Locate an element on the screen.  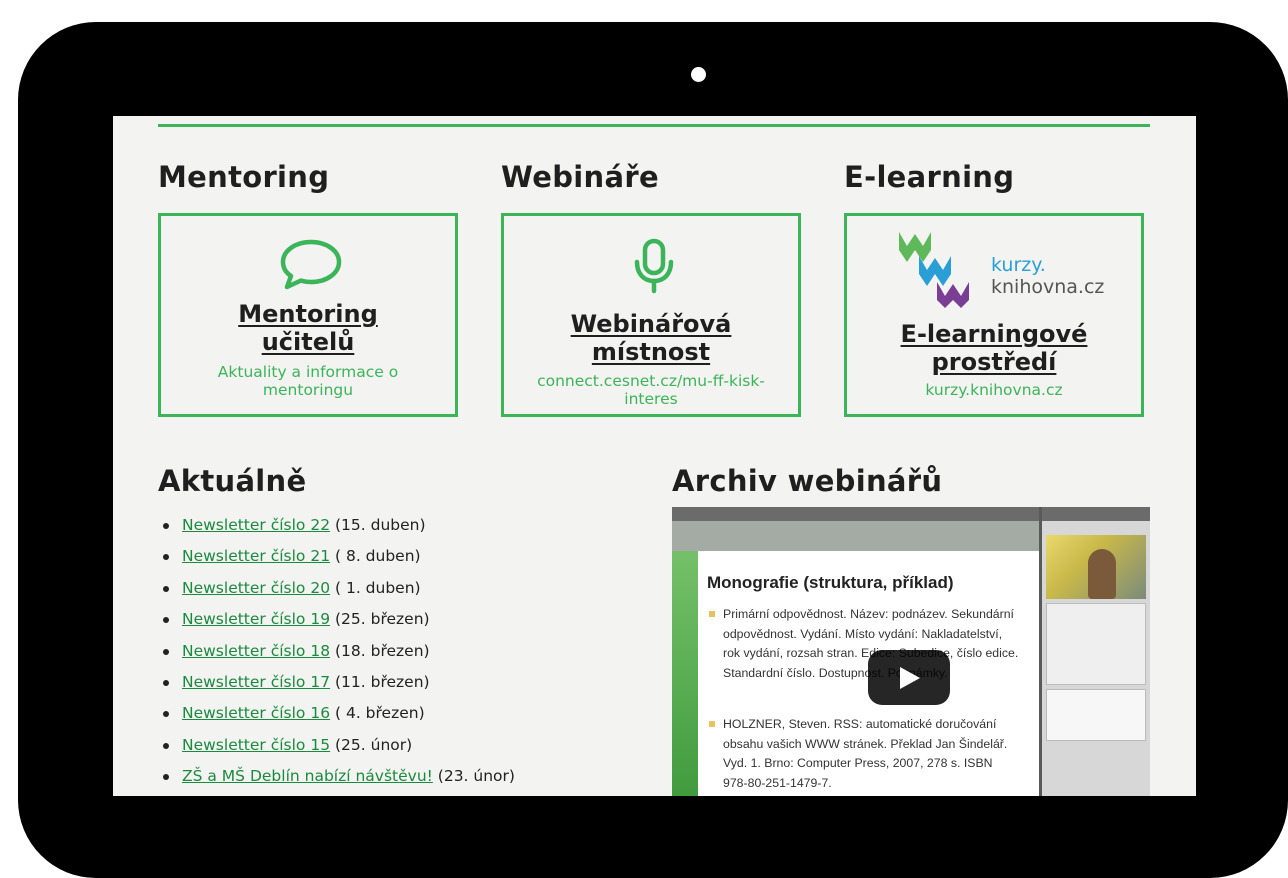
news-link: ZŠ a MŠ Deblín nabízí návštěvu! is located at coordinates (307, 776).